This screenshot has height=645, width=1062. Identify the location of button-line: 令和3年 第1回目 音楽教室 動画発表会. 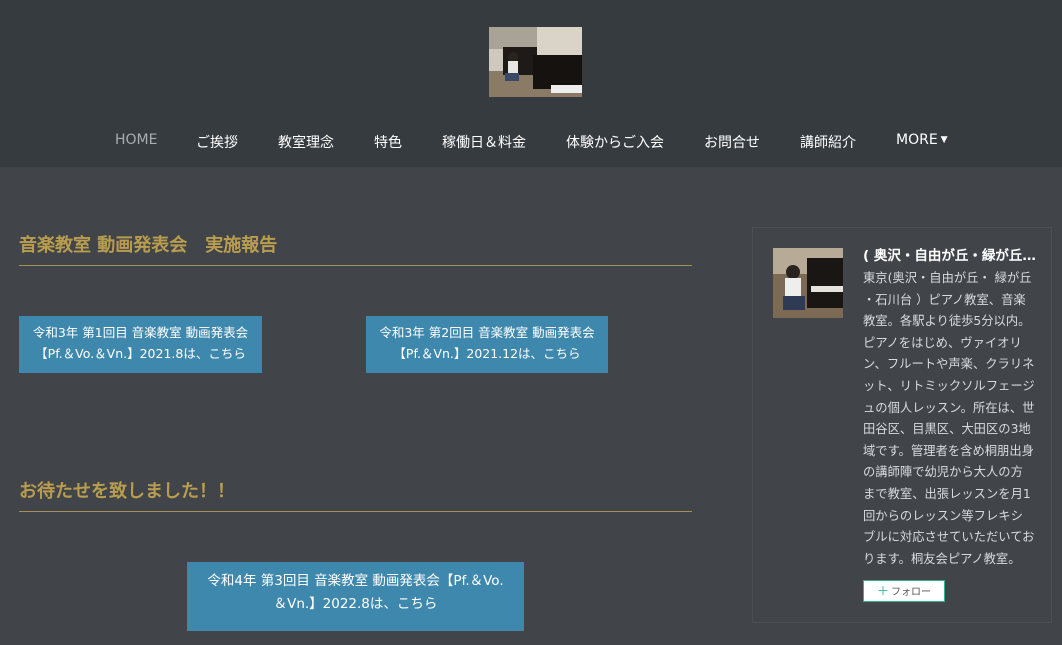
(140, 332).